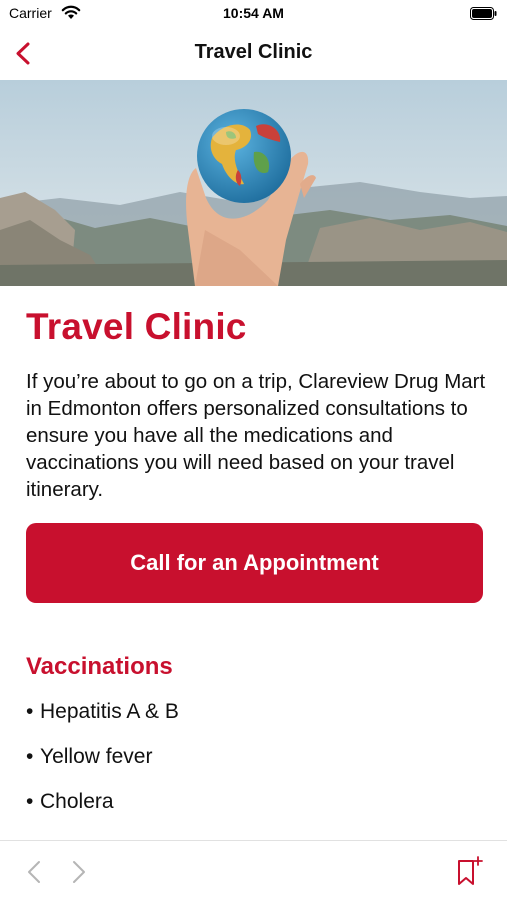  I want to click on chevron-left-icon, so click(34, 872).